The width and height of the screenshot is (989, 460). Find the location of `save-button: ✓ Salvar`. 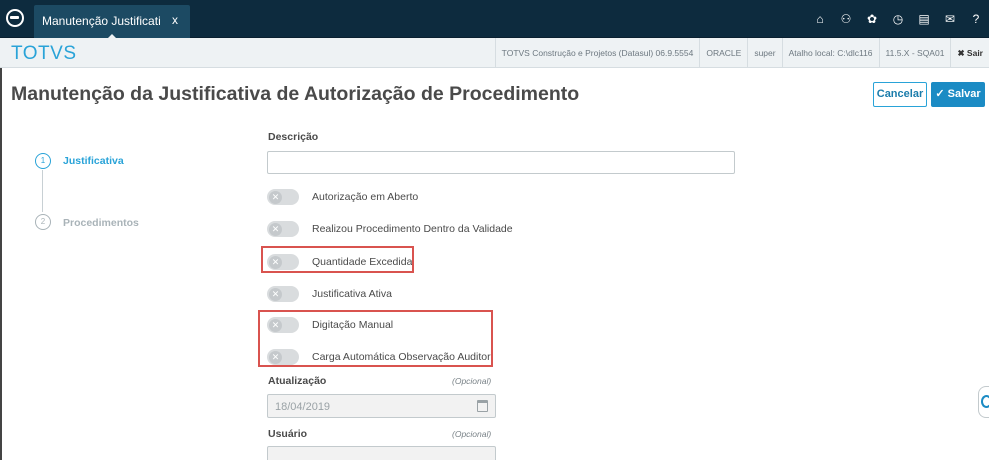

save-button: ✓ Salvar is located at coordinates (958, 94).